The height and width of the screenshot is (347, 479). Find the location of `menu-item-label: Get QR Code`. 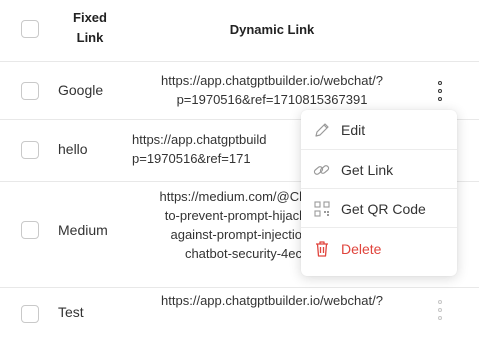

menu-item-label: Get QR Code is located at coordinates (383, 208).